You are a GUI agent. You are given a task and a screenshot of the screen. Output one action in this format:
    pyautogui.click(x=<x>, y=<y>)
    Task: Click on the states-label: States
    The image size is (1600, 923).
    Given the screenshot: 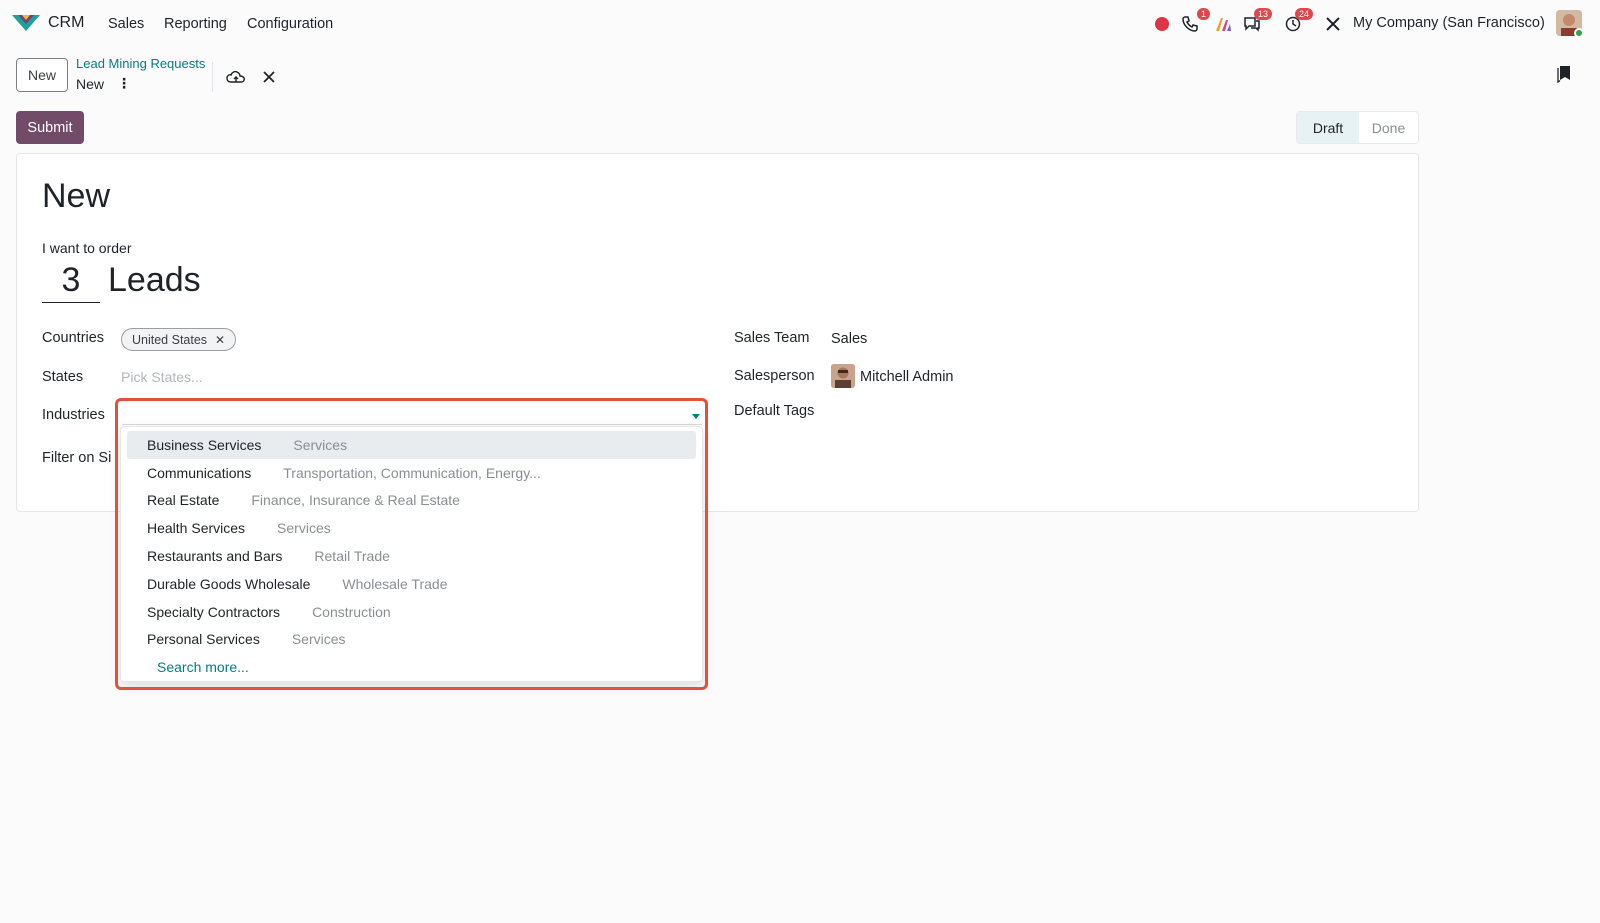 What is the action you would take?
    pyautogui.click(x=63, y=377)
    